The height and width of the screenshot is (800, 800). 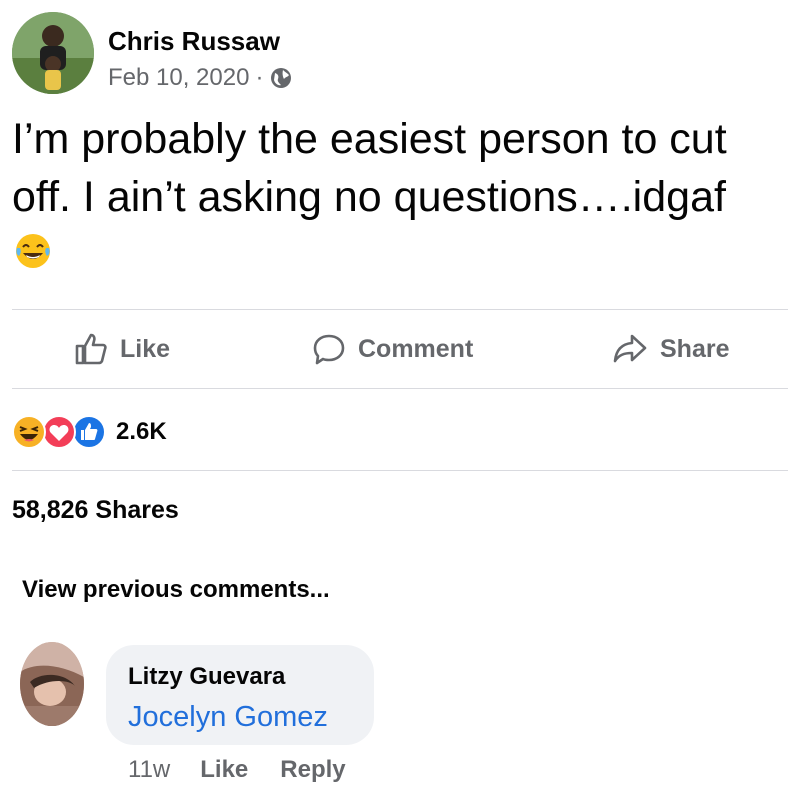 What do you see at coordinates (312, 770) in the screenshot?
I see `comment-reply-button: Reply` at bounding box center [312, 770].